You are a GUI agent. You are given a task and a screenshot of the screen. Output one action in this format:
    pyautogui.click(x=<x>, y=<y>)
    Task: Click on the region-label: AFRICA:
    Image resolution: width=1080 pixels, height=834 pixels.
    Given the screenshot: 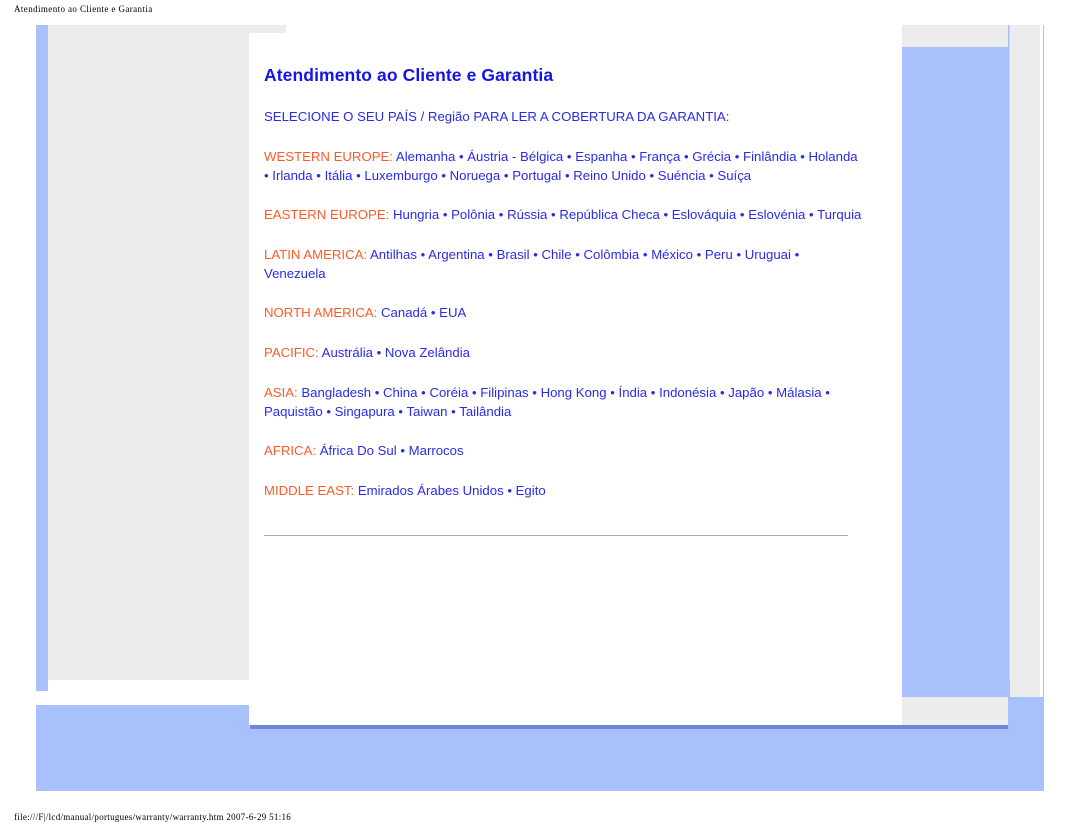 What is the action you would take?
    pyautogui.click(x=290, y=451)
    